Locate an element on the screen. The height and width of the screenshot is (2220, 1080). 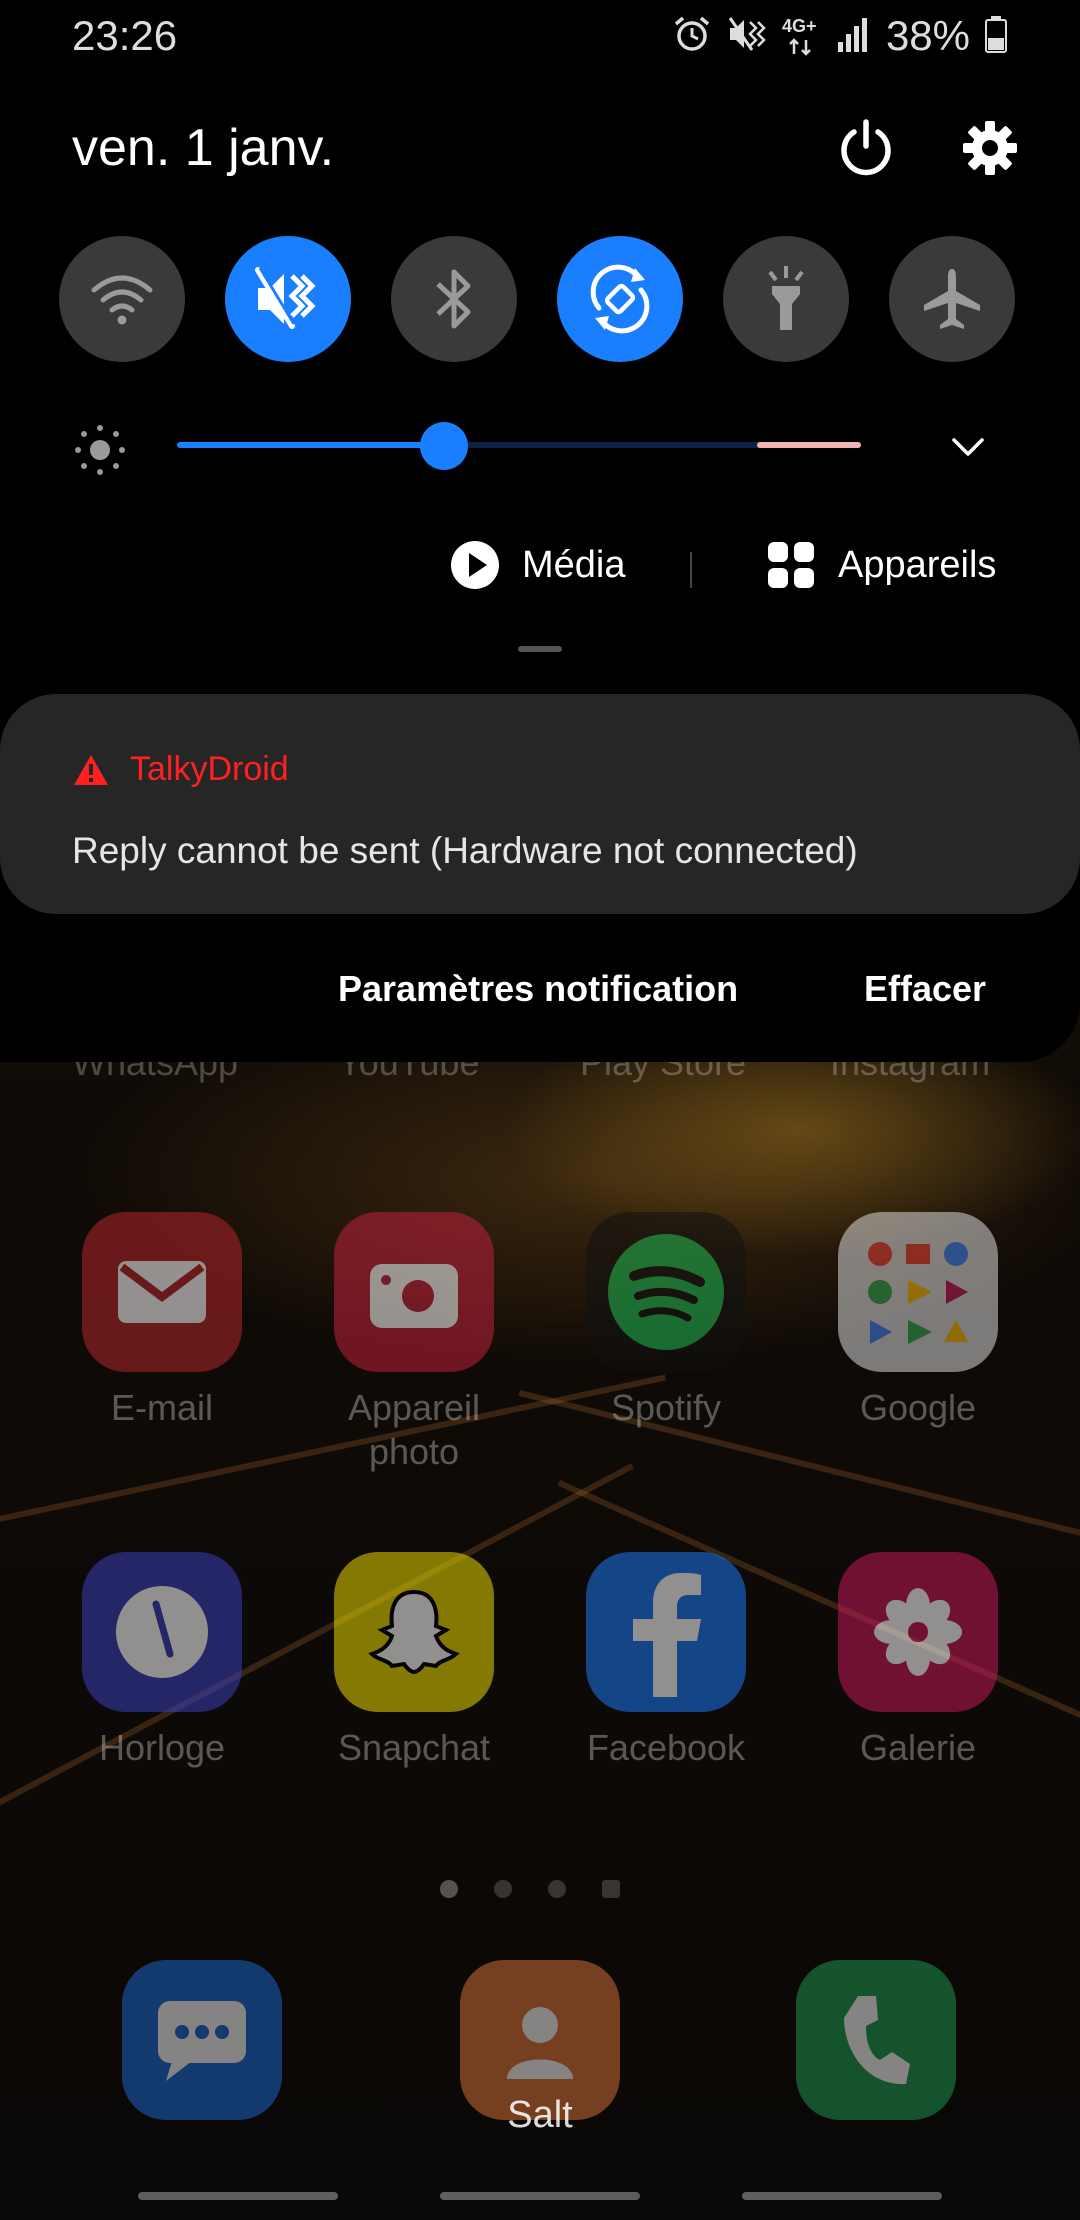
nav-back is located at coordinates (842, 2196).